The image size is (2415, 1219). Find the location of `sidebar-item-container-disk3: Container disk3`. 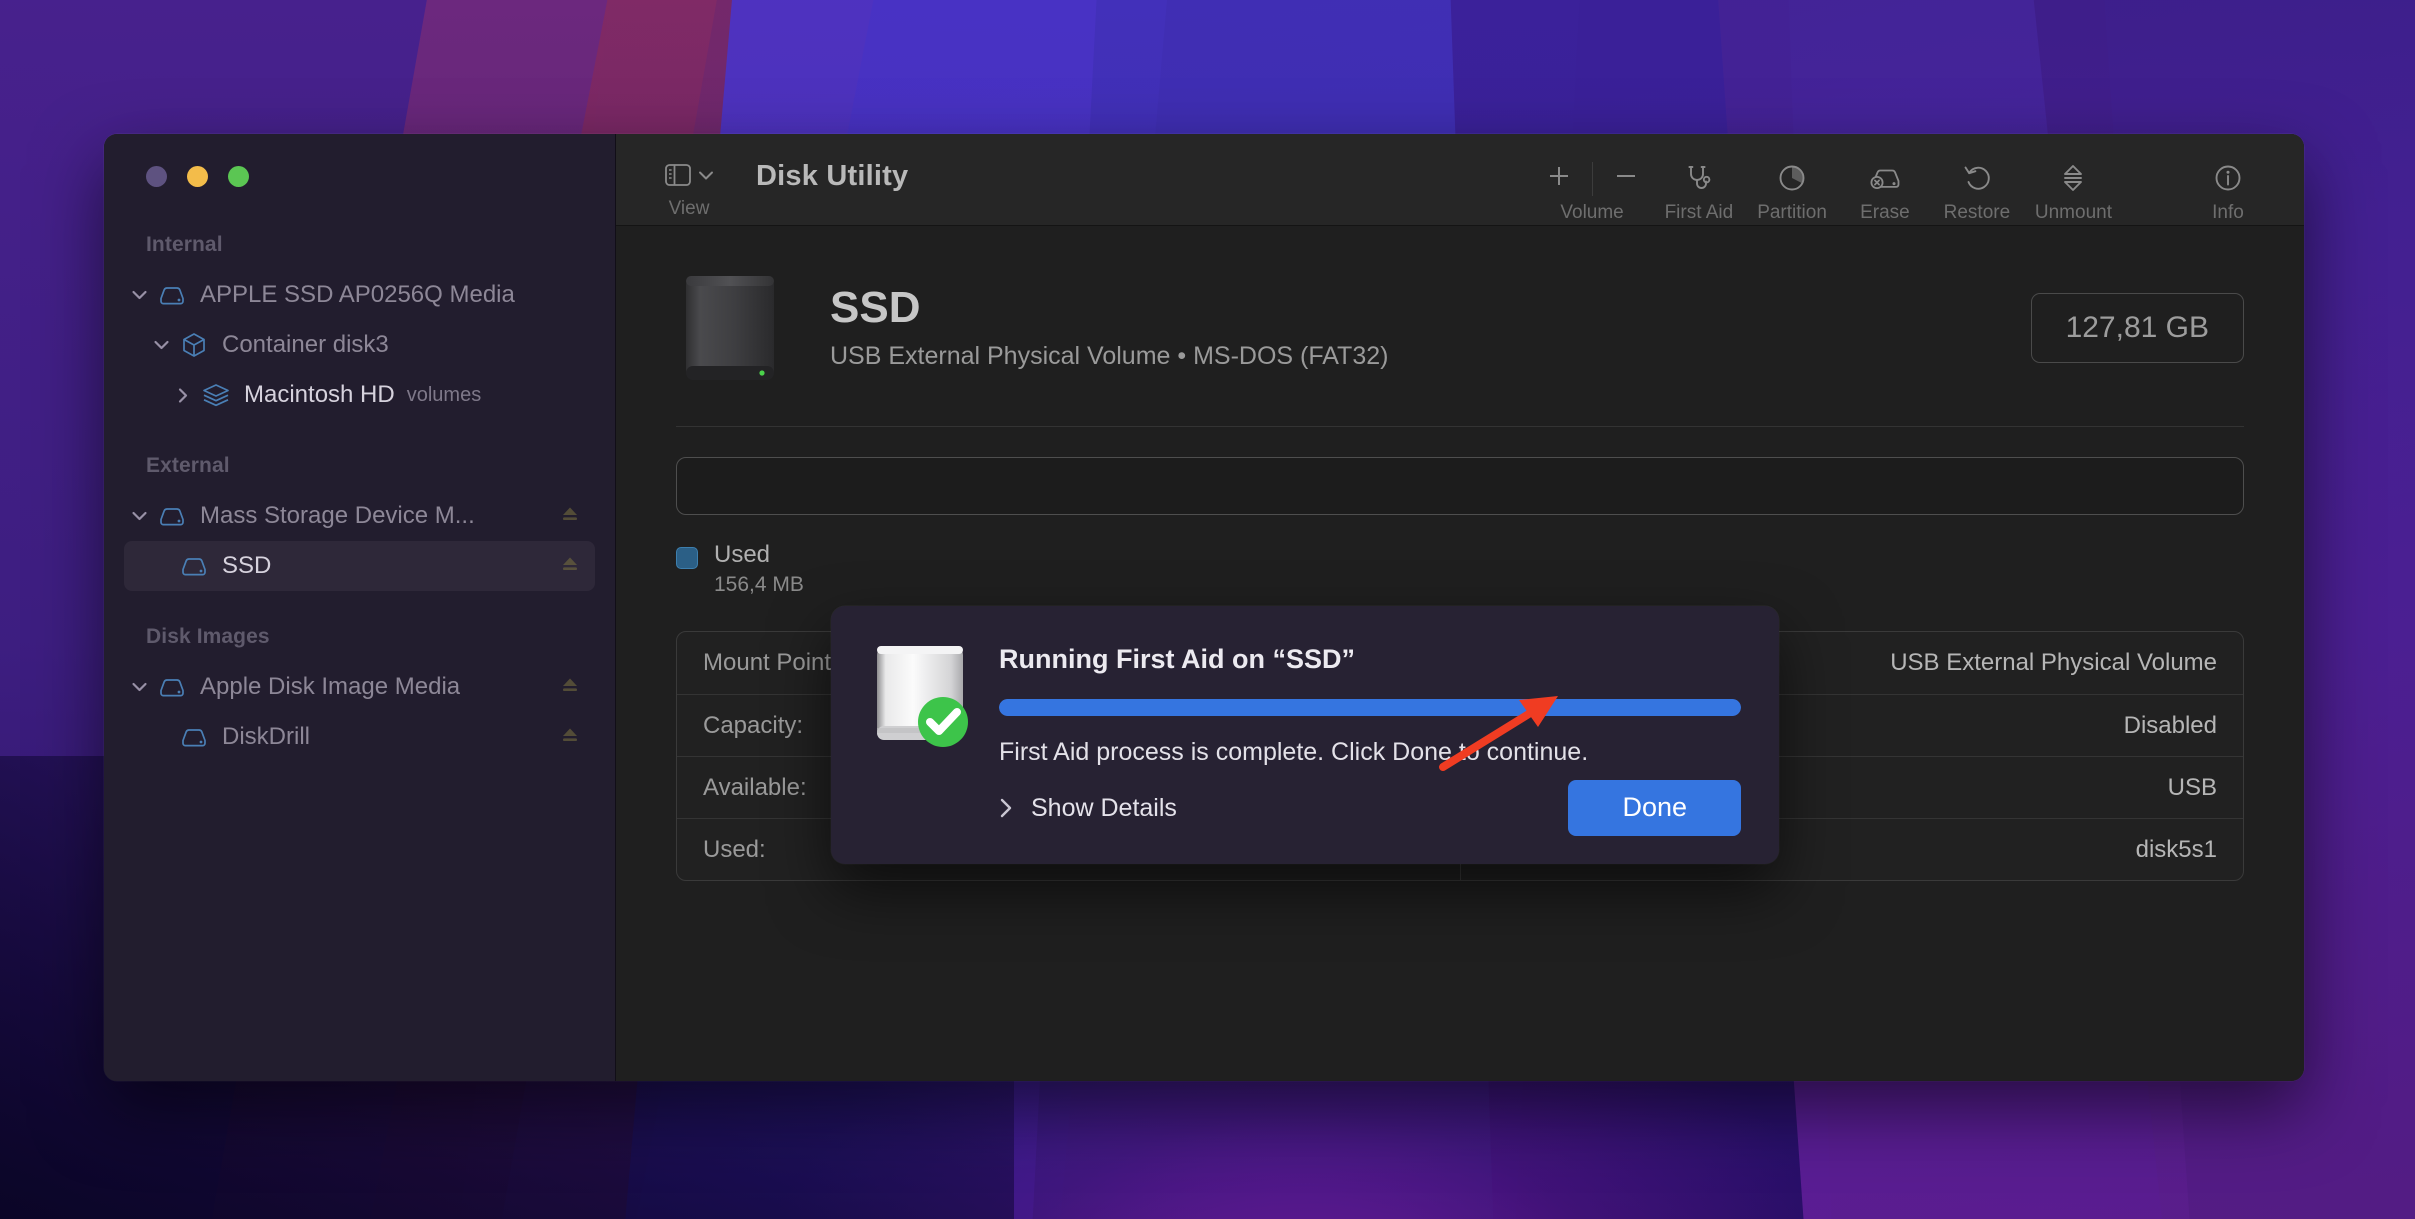

sidebar-item-container-disk3: Container disk3 is located at coordinates (359, 345).